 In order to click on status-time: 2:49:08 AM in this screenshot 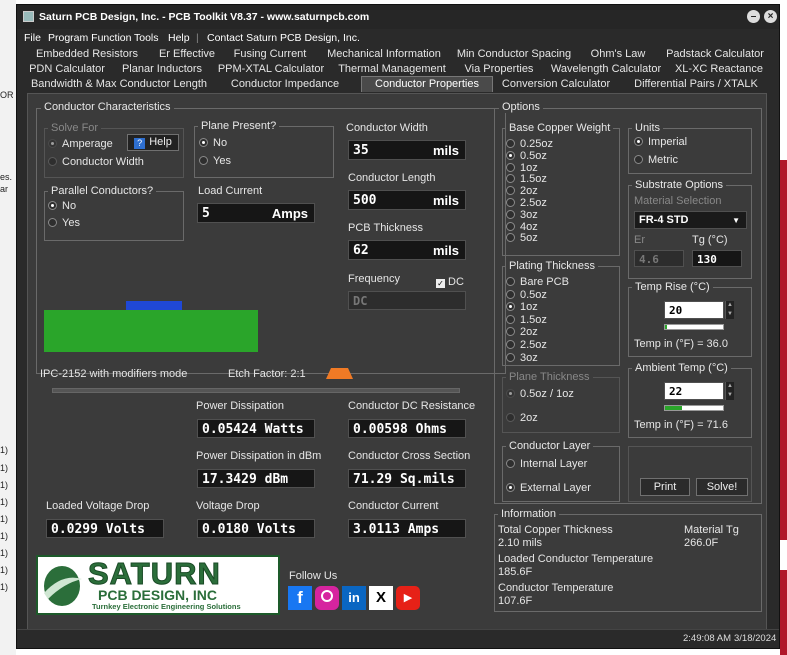, I will do `click(707, 638)`.